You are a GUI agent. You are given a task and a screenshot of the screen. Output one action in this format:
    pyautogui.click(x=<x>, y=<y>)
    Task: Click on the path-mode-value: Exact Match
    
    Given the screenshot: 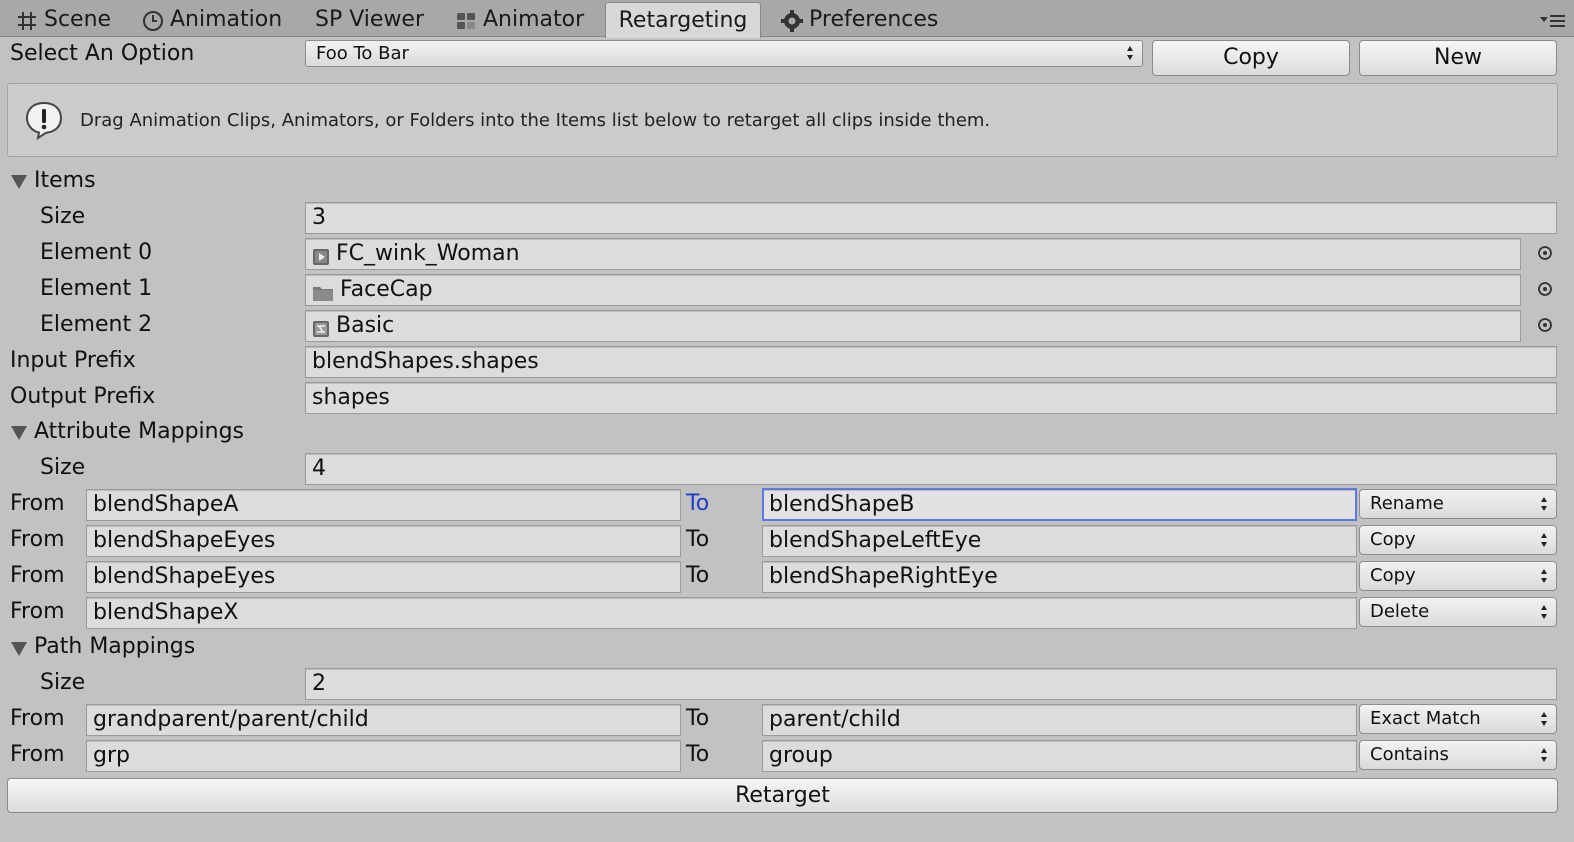 What is the action you would take?
    pyautogui.click(x=1425, y=718)
    